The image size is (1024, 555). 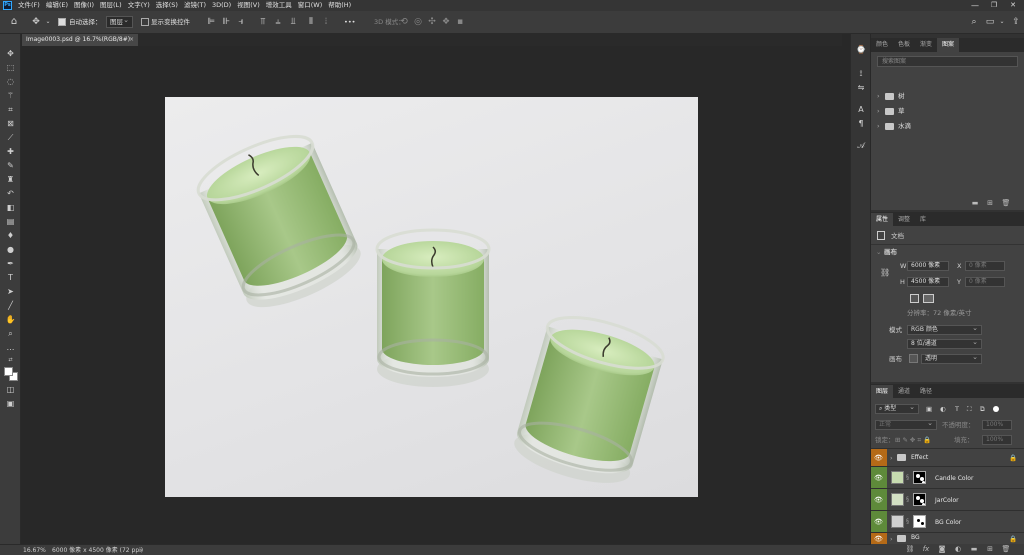 I want to click on bit-depth-dropdown: 8 位/通道, so click(x=944, y=343).